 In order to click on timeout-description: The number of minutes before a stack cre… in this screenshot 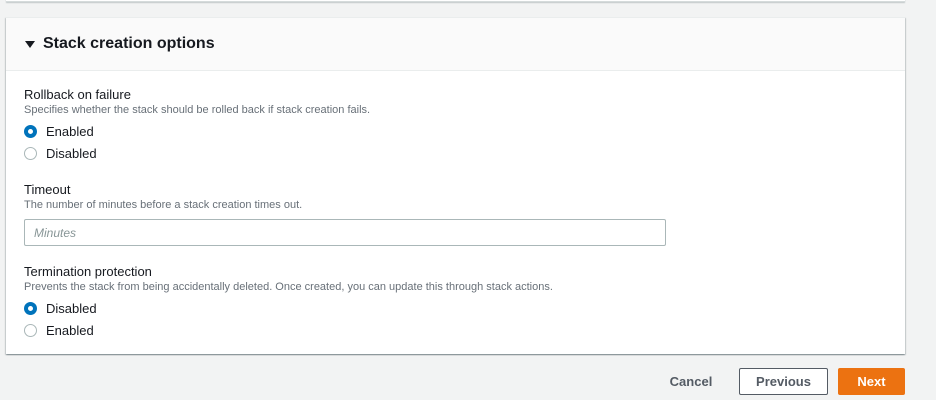, I will do `click(163, 205)`.